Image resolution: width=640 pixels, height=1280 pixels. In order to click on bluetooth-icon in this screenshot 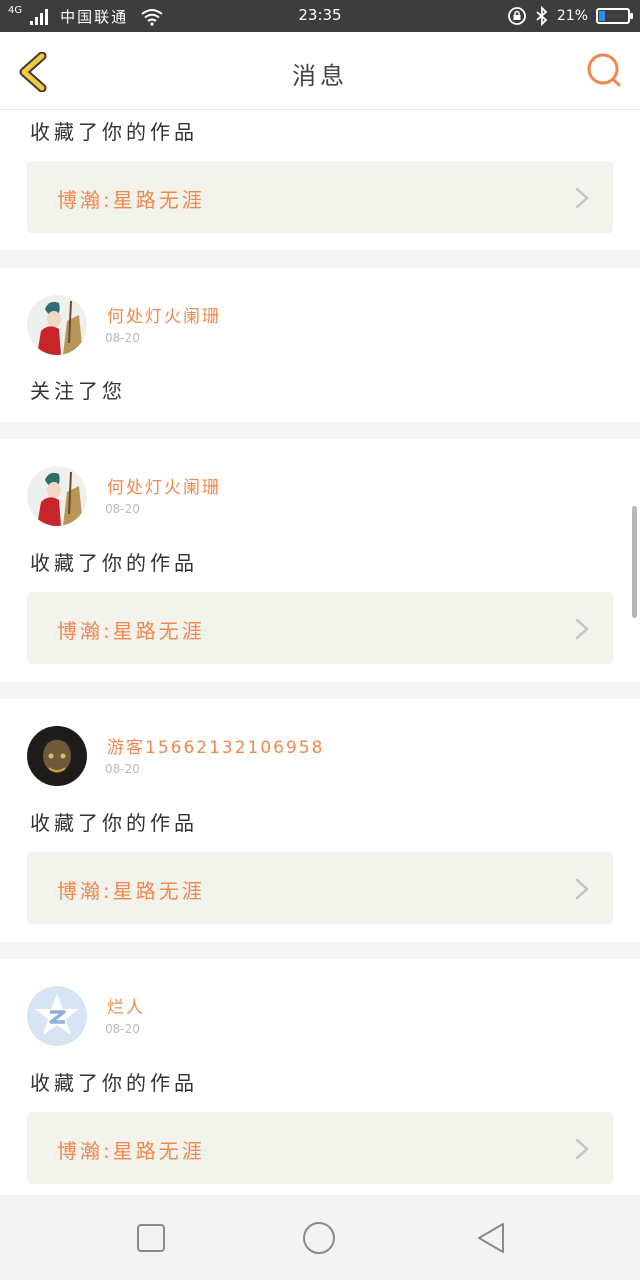, I will do `click(542, 16)`.